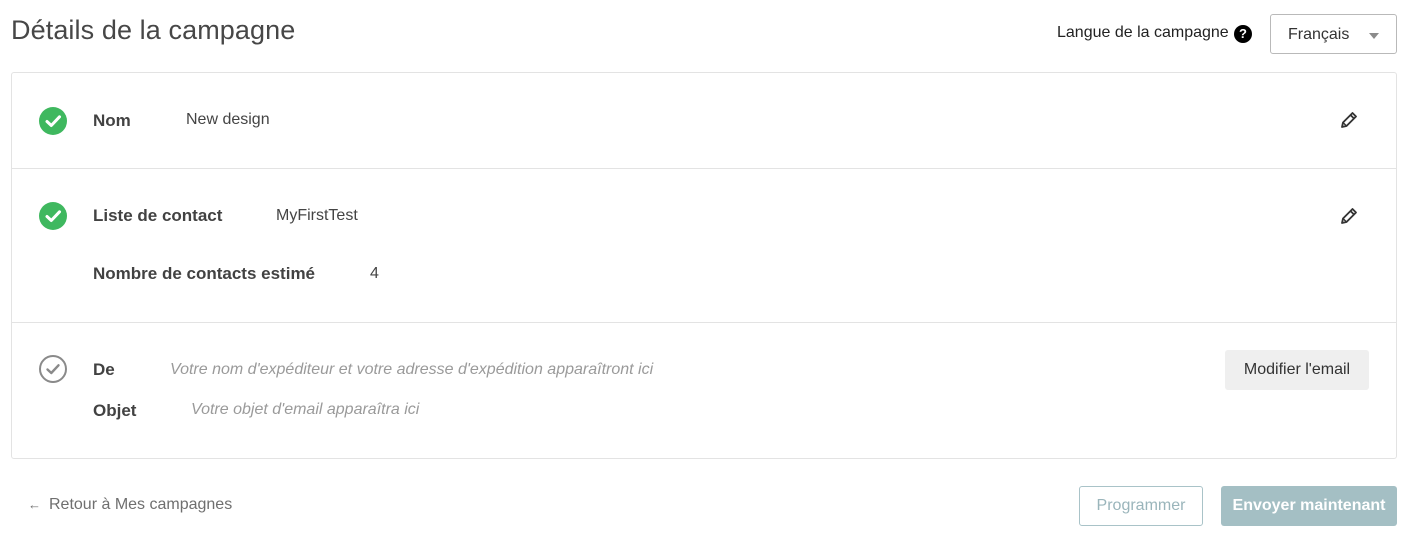  What do you see at coordinates (53, 369) in the screenshot?
I see `check-circle-outline-icon` at bounding box center [53, 369].